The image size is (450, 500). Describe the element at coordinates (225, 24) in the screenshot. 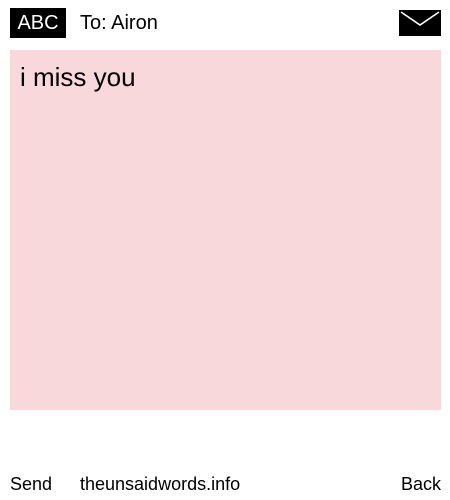

I see `header-bar: ABC To: Airon` at that location.